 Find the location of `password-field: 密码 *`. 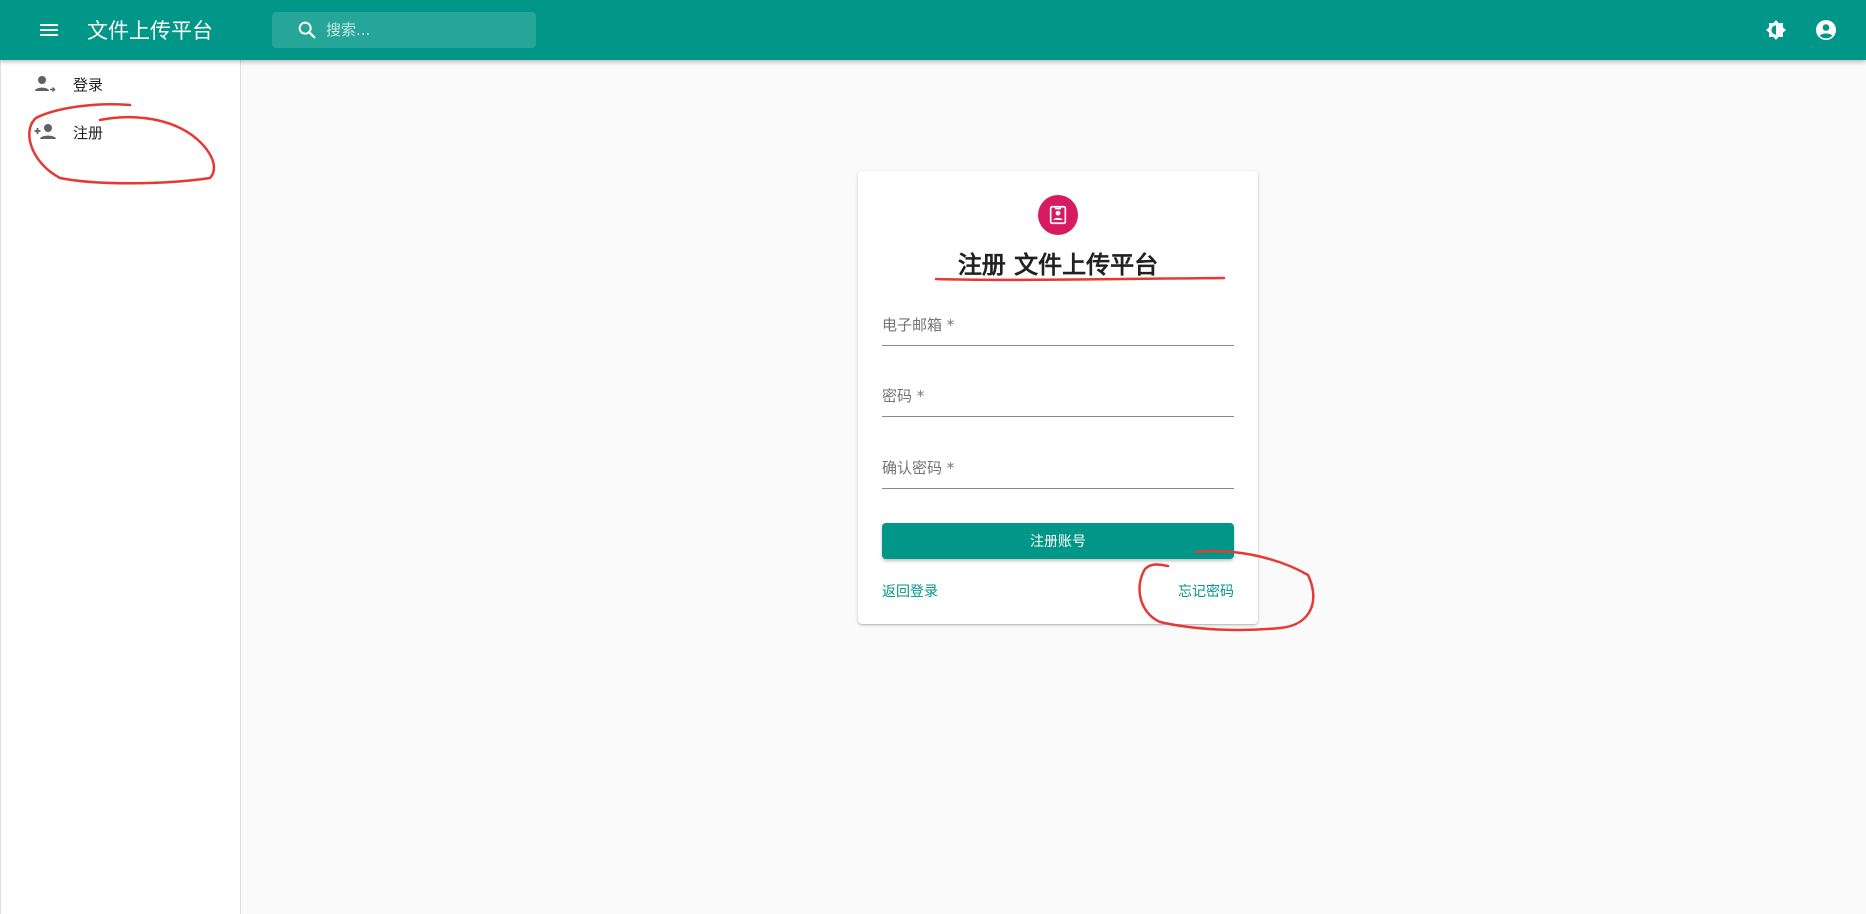

password-field: 密码 * is located at coordinates (1058, 399).